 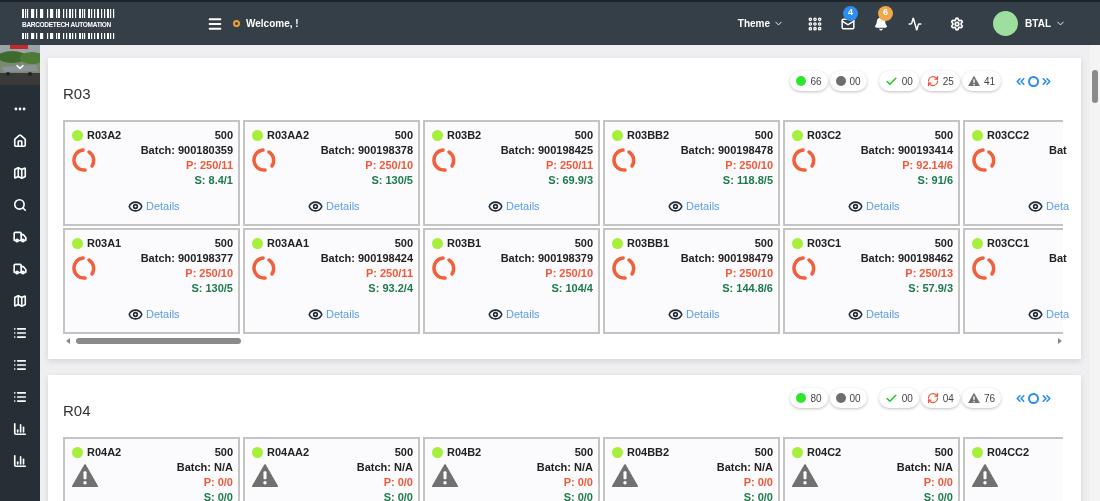 What do you see at coordinates (848, 23) in the screenshot?
I see `mail-icon` at bounding box center [848, 23].